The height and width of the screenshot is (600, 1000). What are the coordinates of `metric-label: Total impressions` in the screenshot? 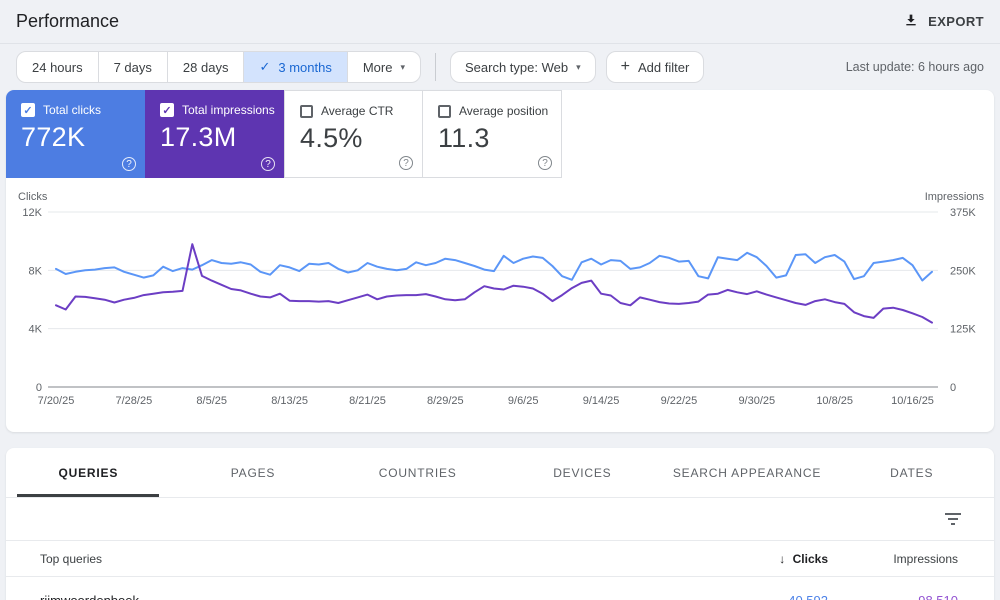 It's located at (228, 110).